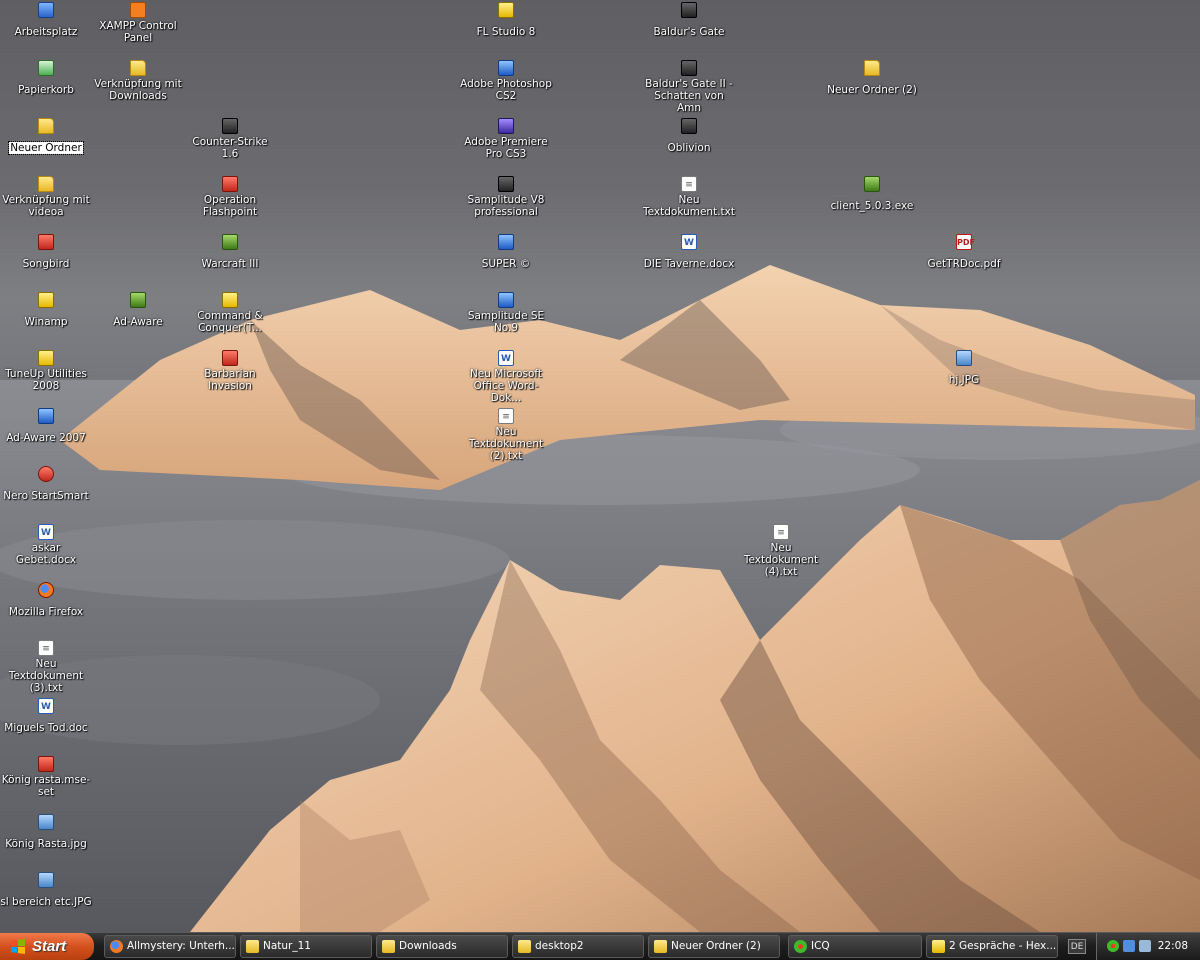 The height and width of the screenshot is (960, 1200). What do you see at coordinates (46, 667) in the screenshot?
I see `desktop-icon-textdok-3: ≡ Neu Textdokument (3).txt` at bounding box center [46, 667].